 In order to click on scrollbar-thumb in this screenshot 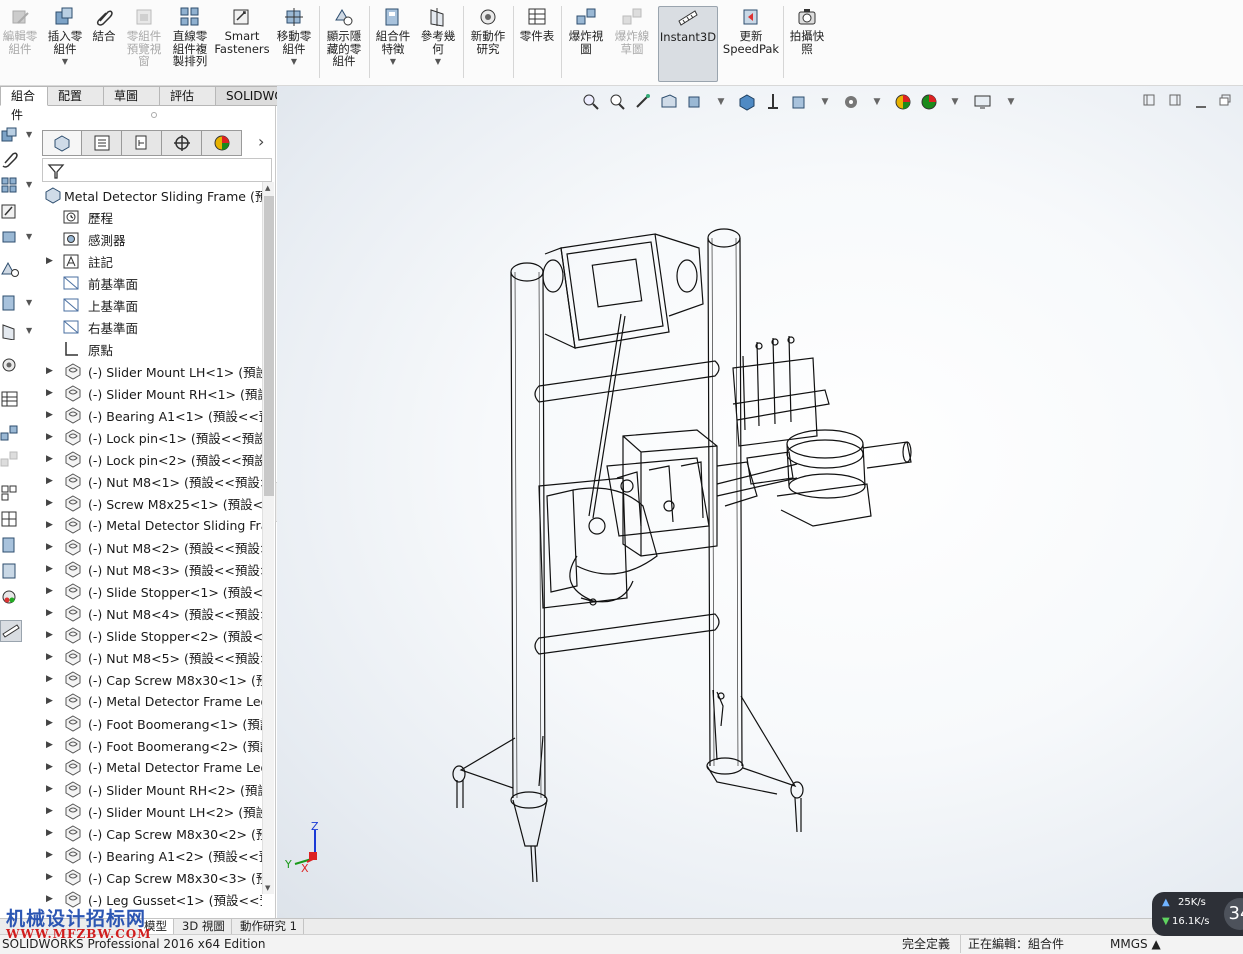, I will do `click(269, 346)`.